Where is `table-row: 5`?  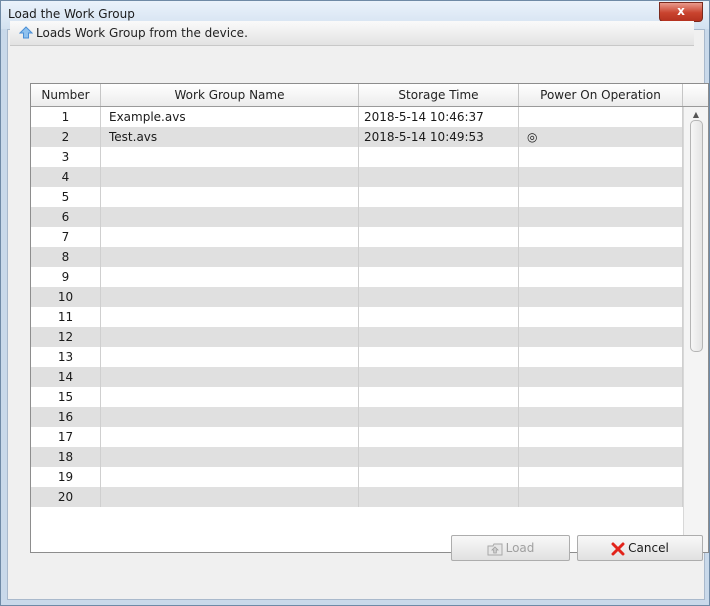 table-row: 5 is located at coordinates (357, 197).